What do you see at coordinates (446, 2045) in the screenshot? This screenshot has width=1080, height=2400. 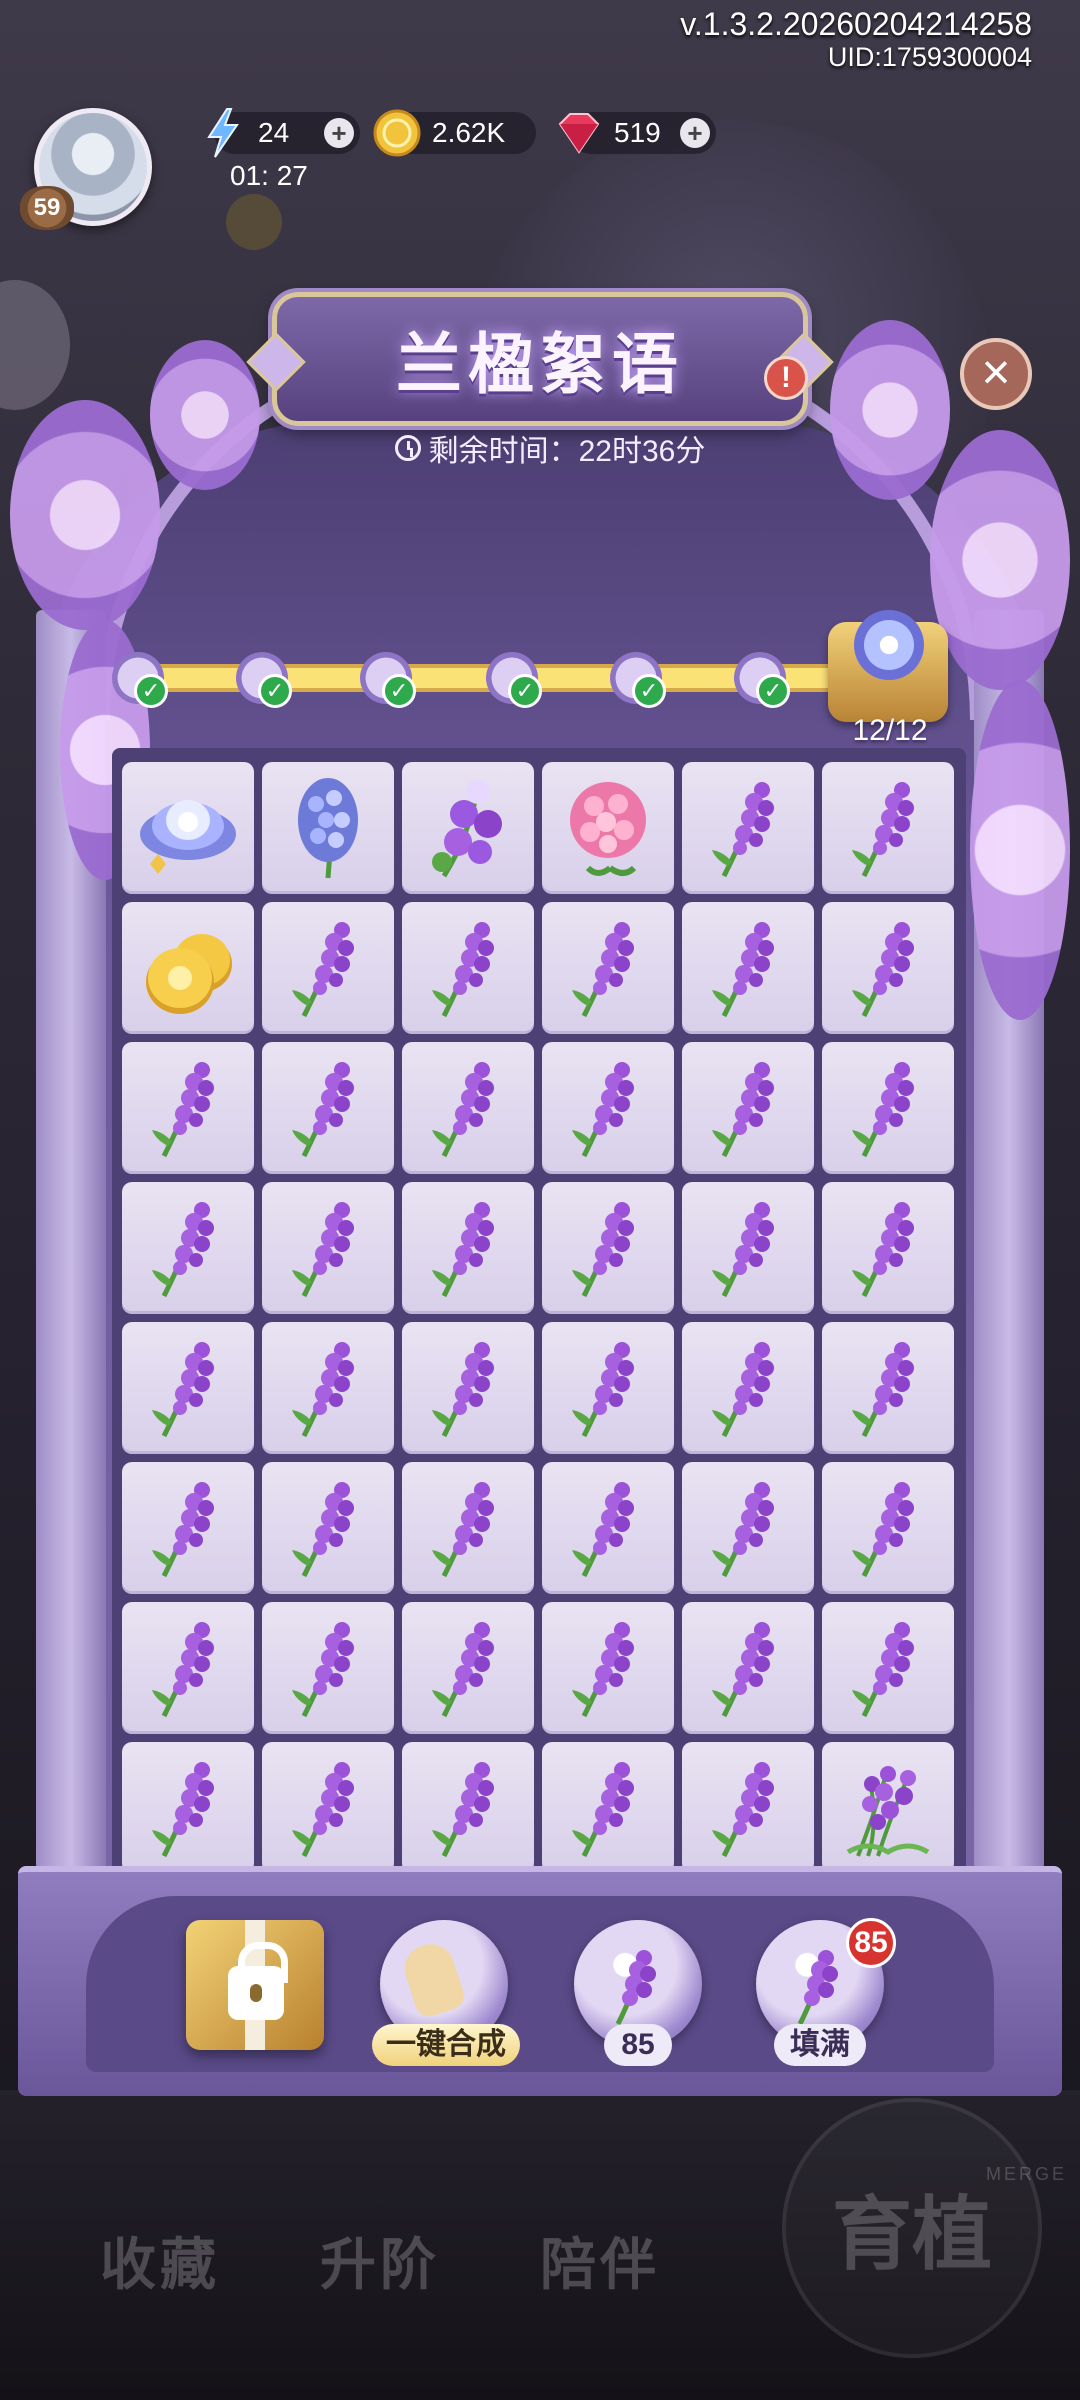 I see `merge-all-label: 一键合成` at bounding box center [446, 2045].